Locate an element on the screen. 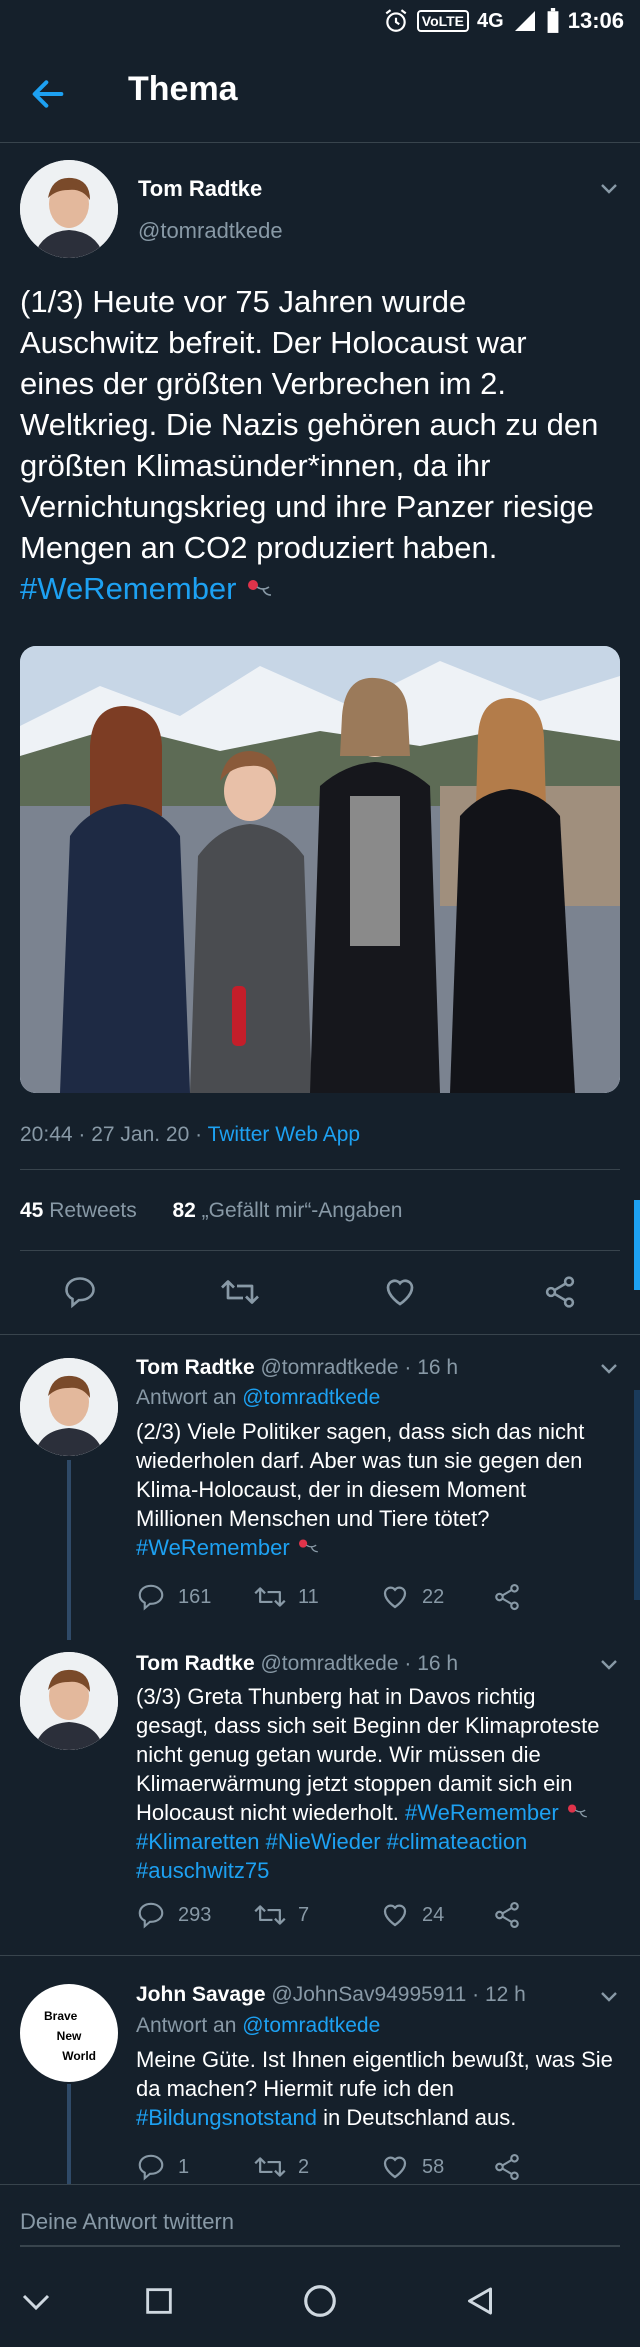 The height and width of the screenshot is (2347, 640). reply-actions: 1 2 58 is located at coordinates (366, 2167).